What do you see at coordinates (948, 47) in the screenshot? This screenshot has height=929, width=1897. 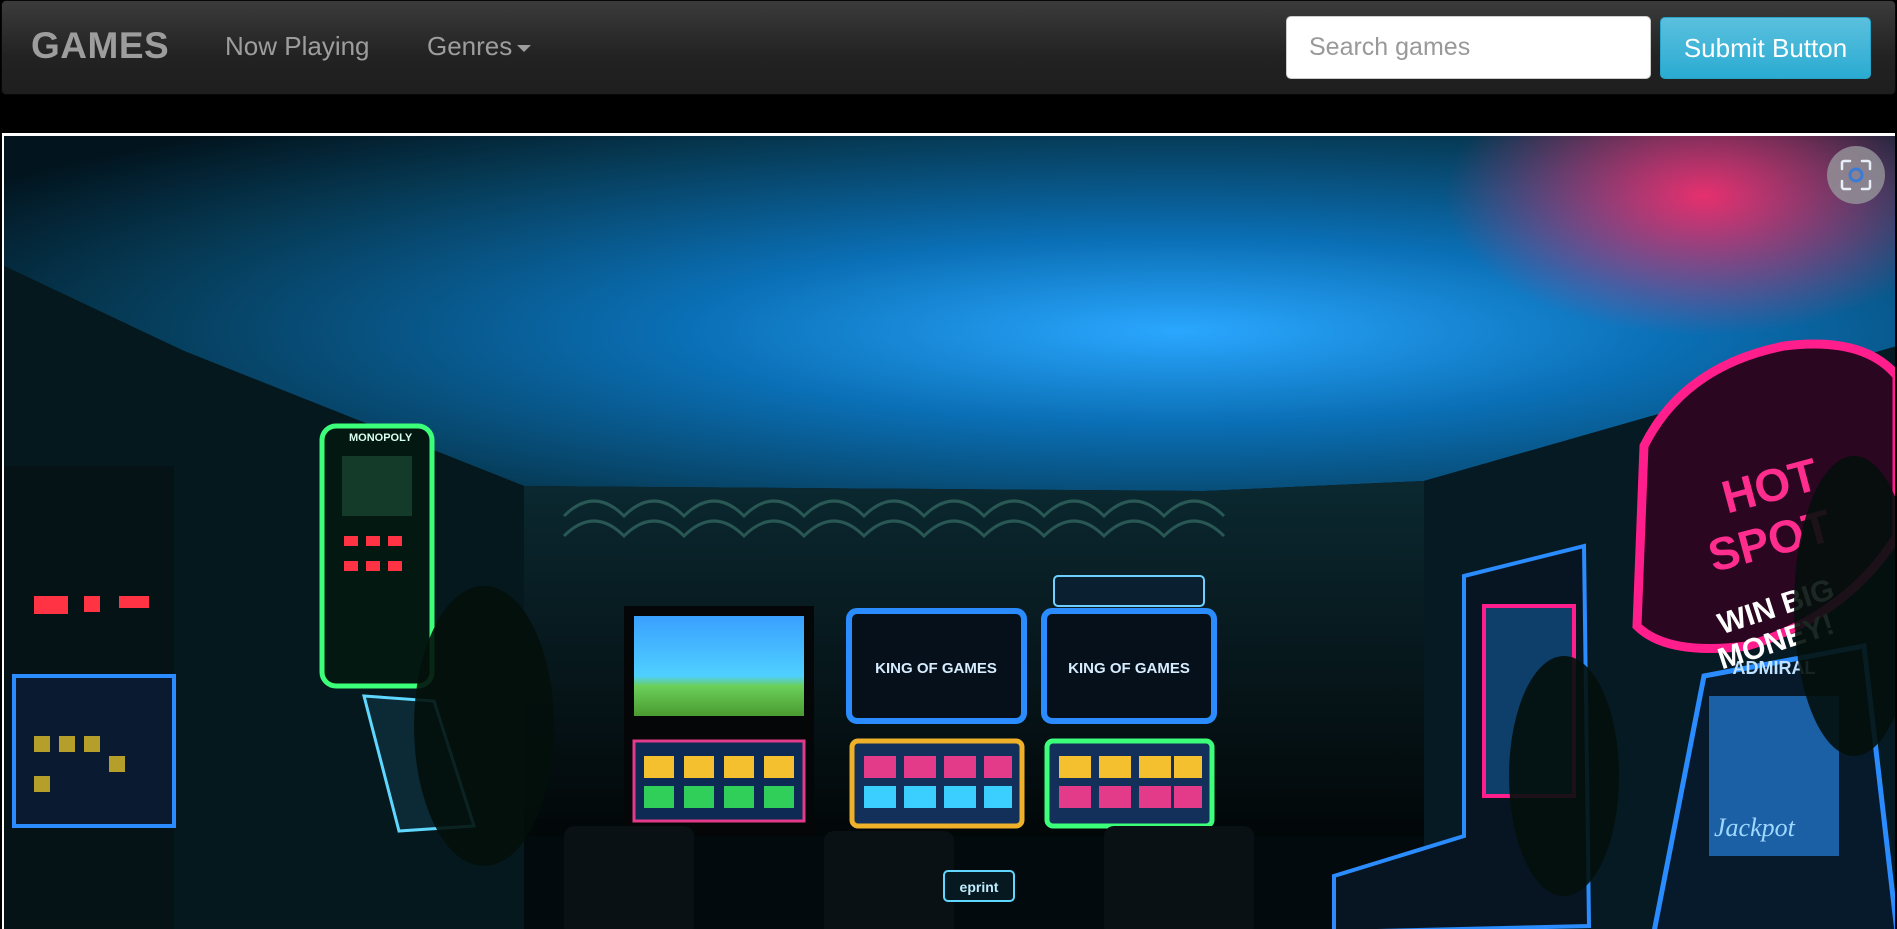 I see `top-navbar: GAMES Now Playing Genres Submit Button` at bounding box center [948, 47].